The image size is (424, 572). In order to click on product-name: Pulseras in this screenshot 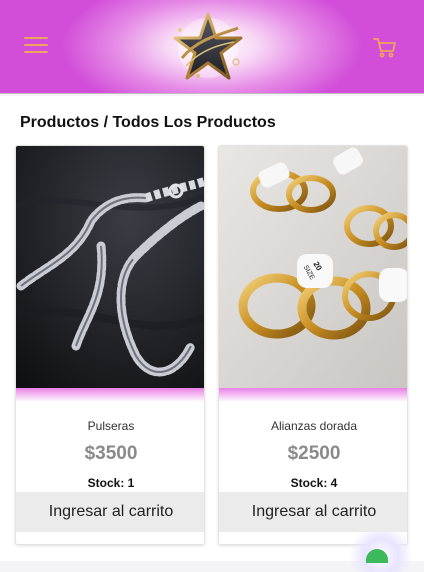, I will do `click(111, 426)`.